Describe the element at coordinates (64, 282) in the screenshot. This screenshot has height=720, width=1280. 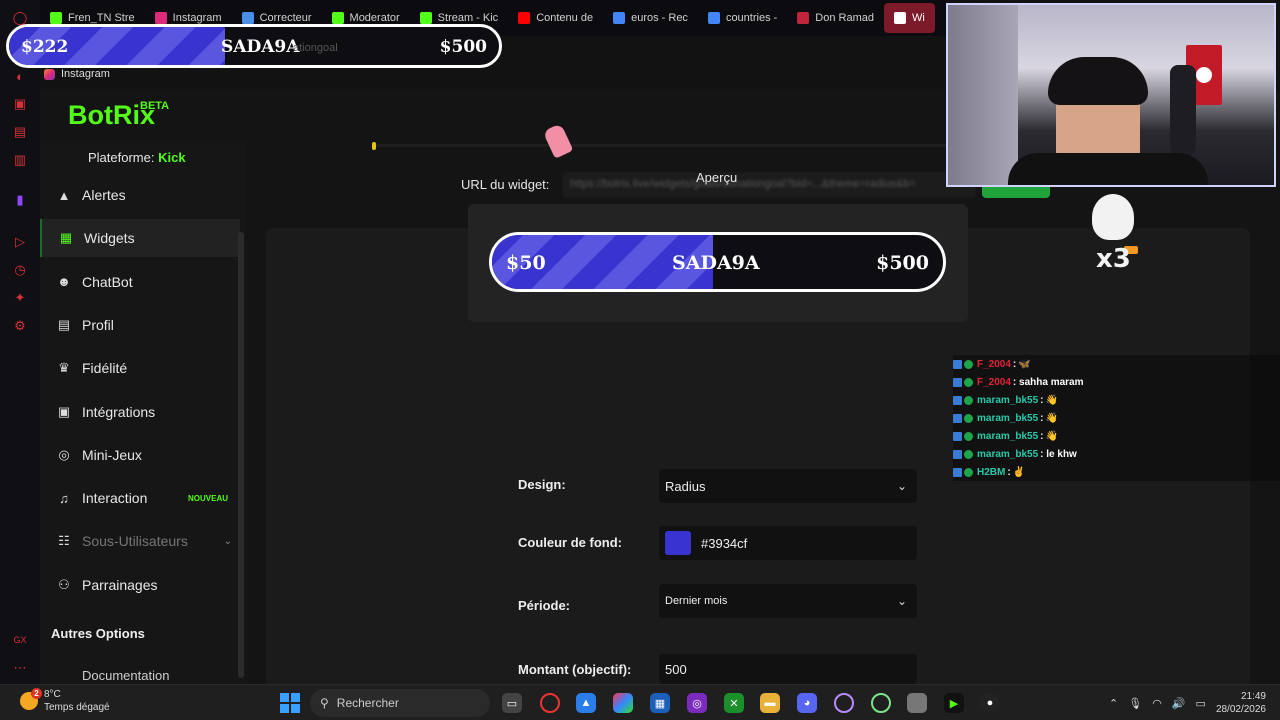
I see `robot-icon: ☻` at that location.